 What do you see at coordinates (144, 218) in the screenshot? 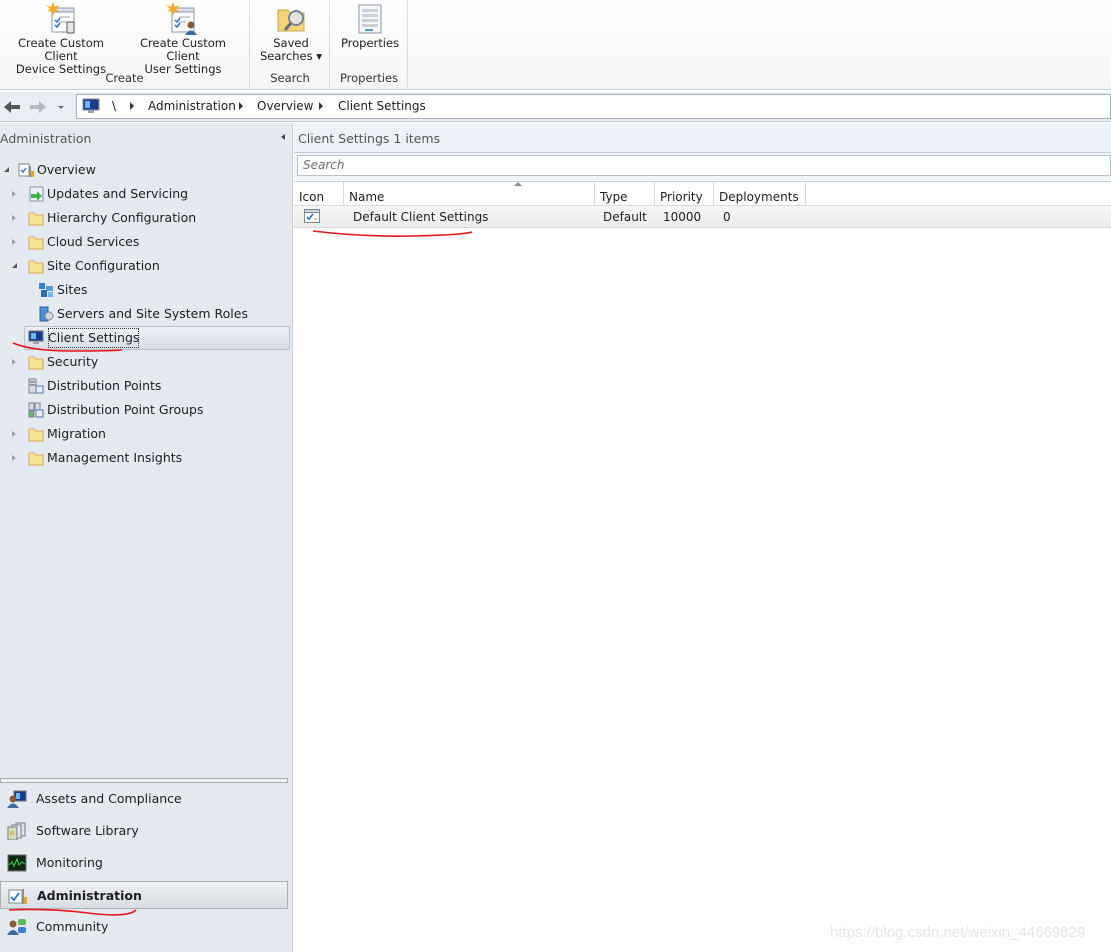
I see `tree-item-hierarchy-configuration: Hierarchy Configuration` at bounding box center [144, 218].